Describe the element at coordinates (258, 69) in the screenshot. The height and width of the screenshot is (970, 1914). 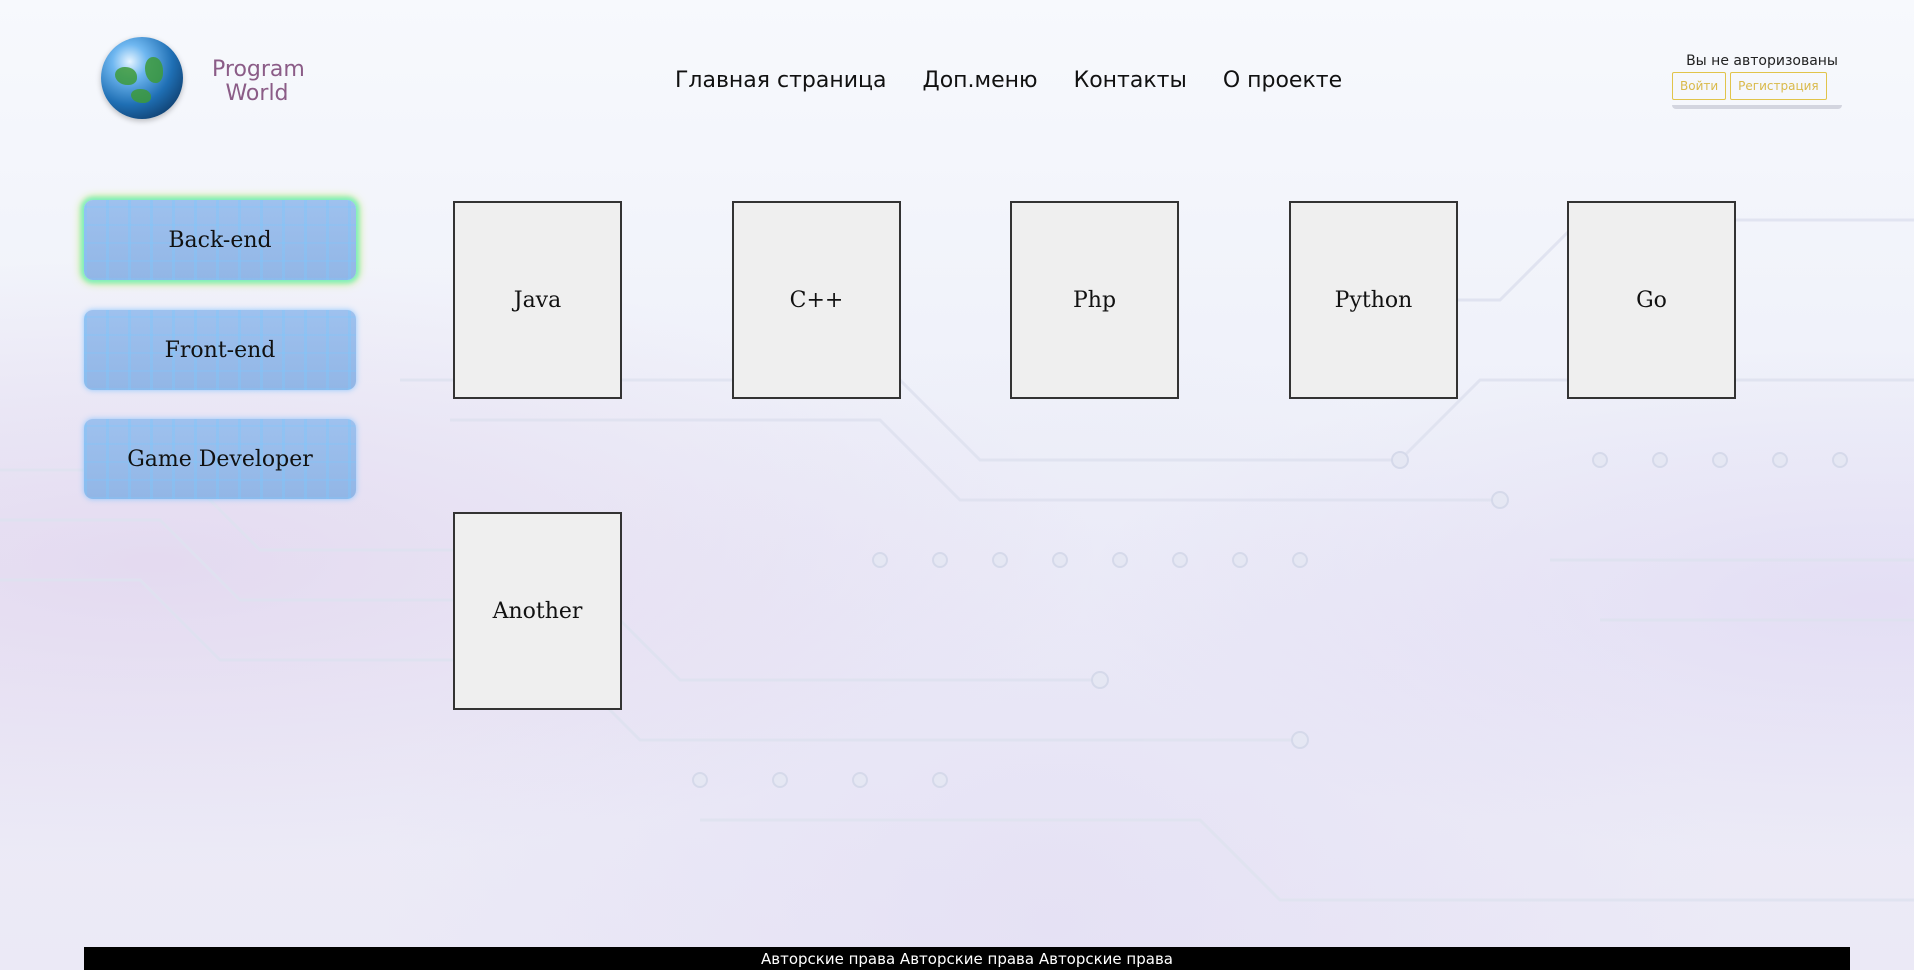
I see `logo-line-1: Program` at that location.